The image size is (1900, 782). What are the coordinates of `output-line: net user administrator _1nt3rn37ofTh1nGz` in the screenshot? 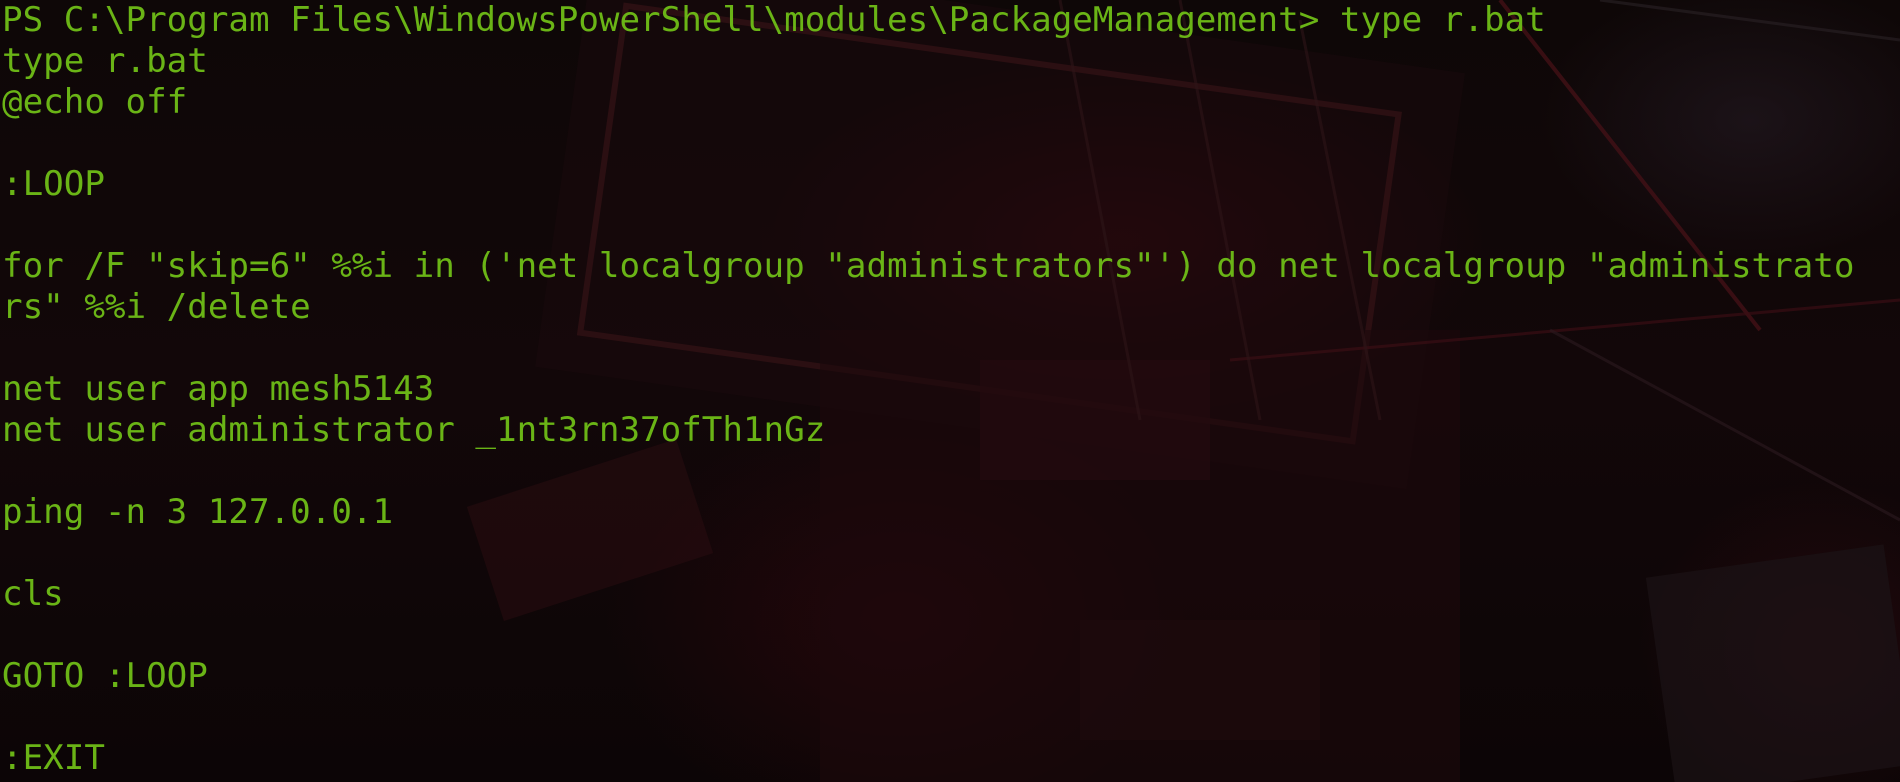 It's located at (414, 430).